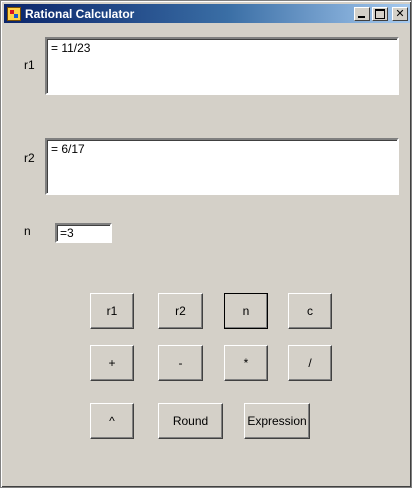  What do you see at coordinates (310, 363) in the screenshot?
I see `divide-button: /` at bounding box center [310, 363].